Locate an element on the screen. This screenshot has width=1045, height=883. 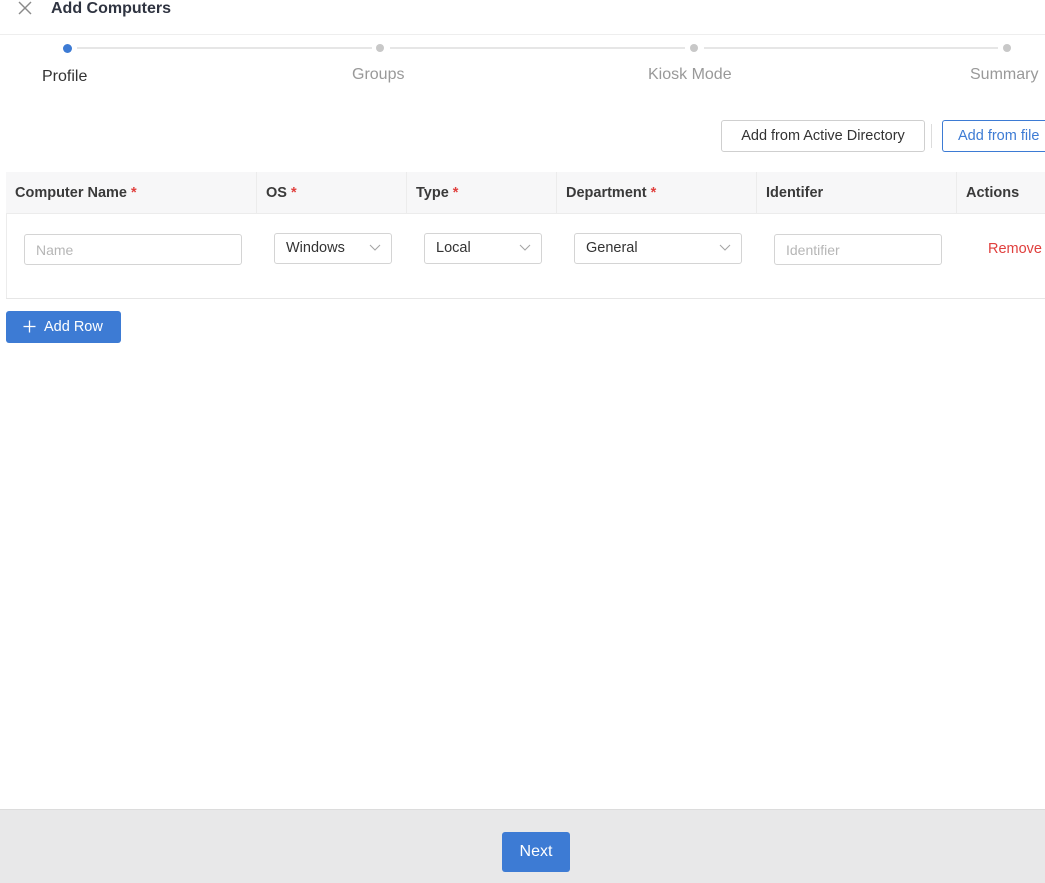
plus-icon is located at coordinates (29, 326).